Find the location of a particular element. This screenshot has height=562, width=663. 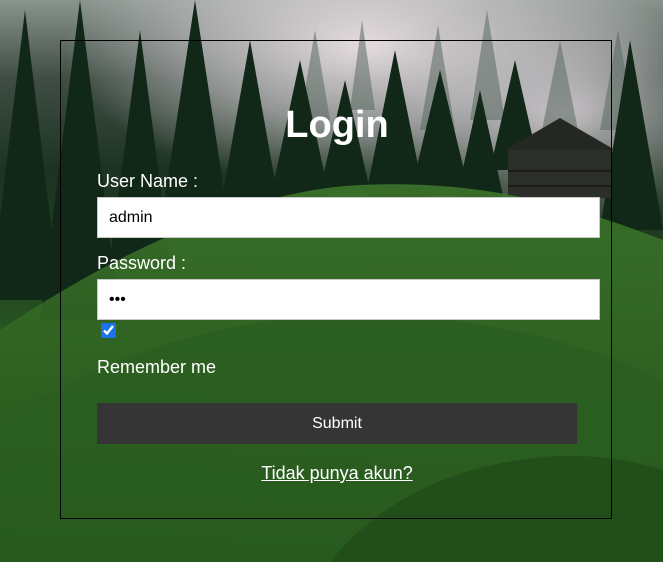

password-input is located at coordinates (348, 299).